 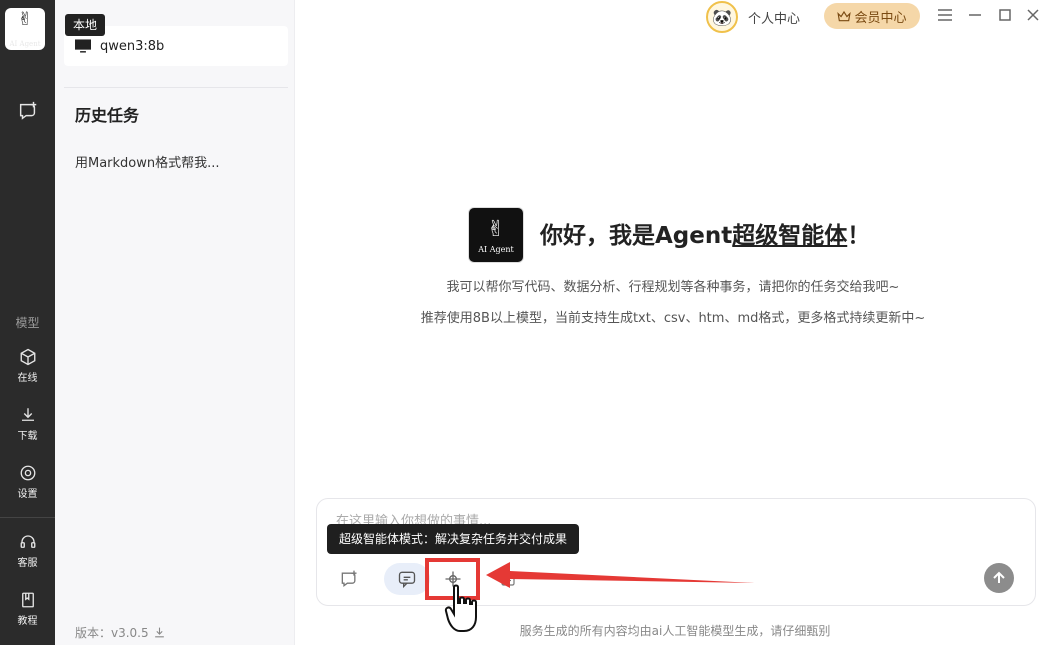 I want to click on headset-icon, so click(x=27, y=541).